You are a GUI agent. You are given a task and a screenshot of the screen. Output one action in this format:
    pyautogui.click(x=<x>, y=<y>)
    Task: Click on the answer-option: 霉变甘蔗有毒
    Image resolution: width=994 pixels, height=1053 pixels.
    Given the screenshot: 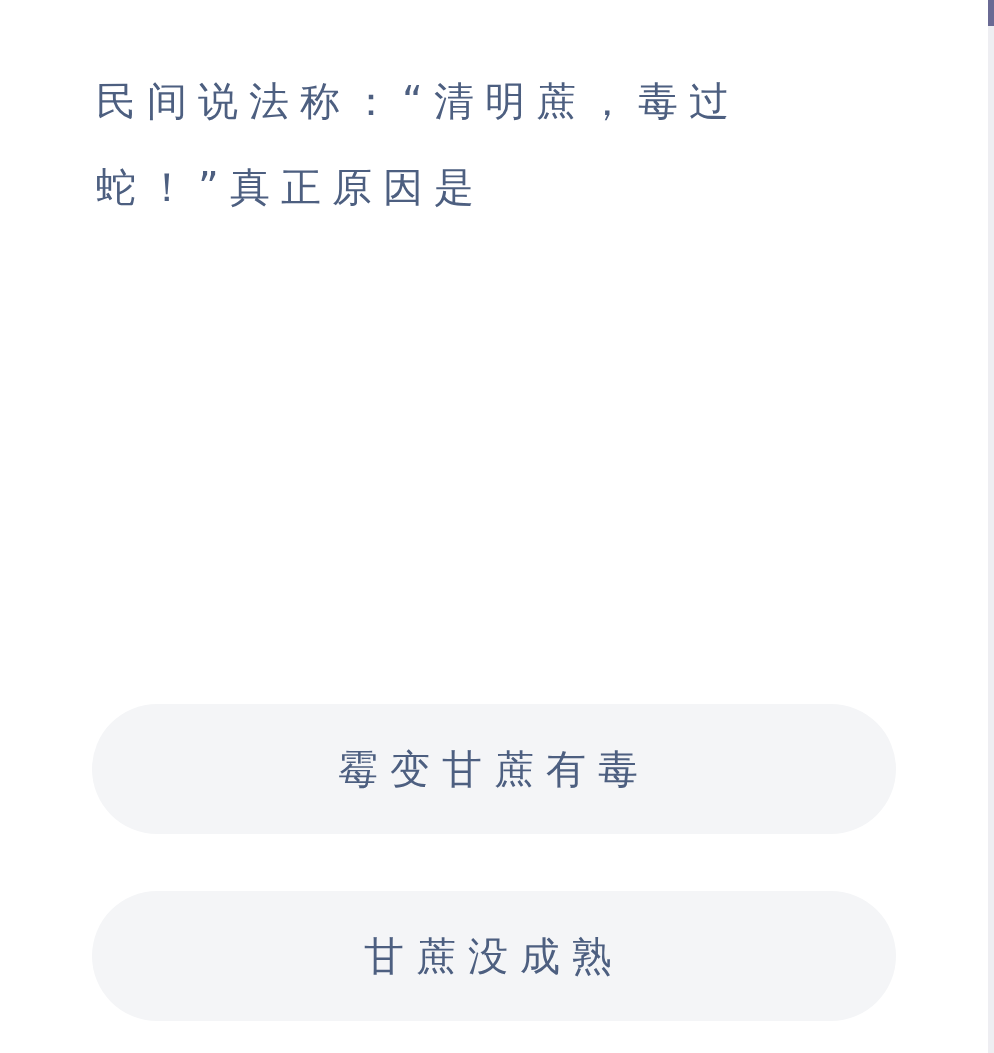 What is the action you would take?
    pyautogui.click(x=494, y=769)
    